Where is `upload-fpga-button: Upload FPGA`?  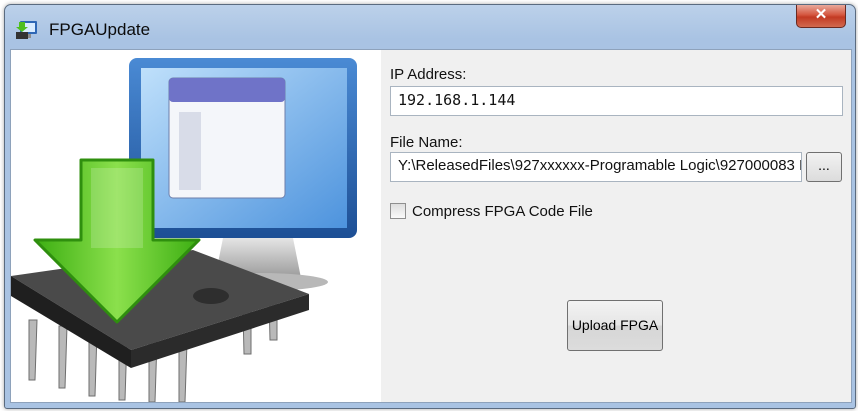
upload-fpga-button: Upload FPGA is located at coordinates (615, 325).